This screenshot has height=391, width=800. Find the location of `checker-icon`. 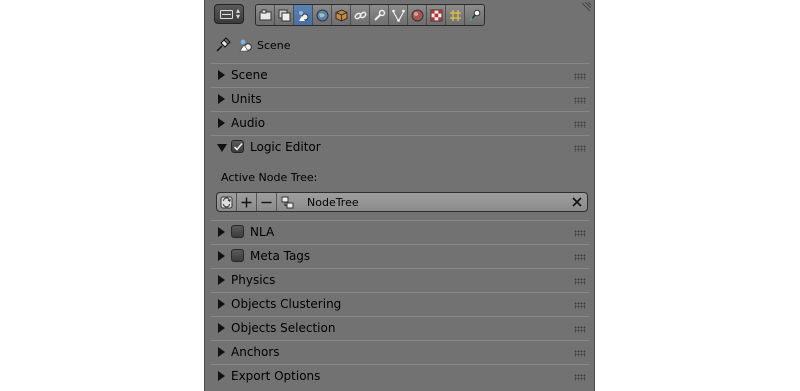

checker-icon is located at coordinates (436, 15).